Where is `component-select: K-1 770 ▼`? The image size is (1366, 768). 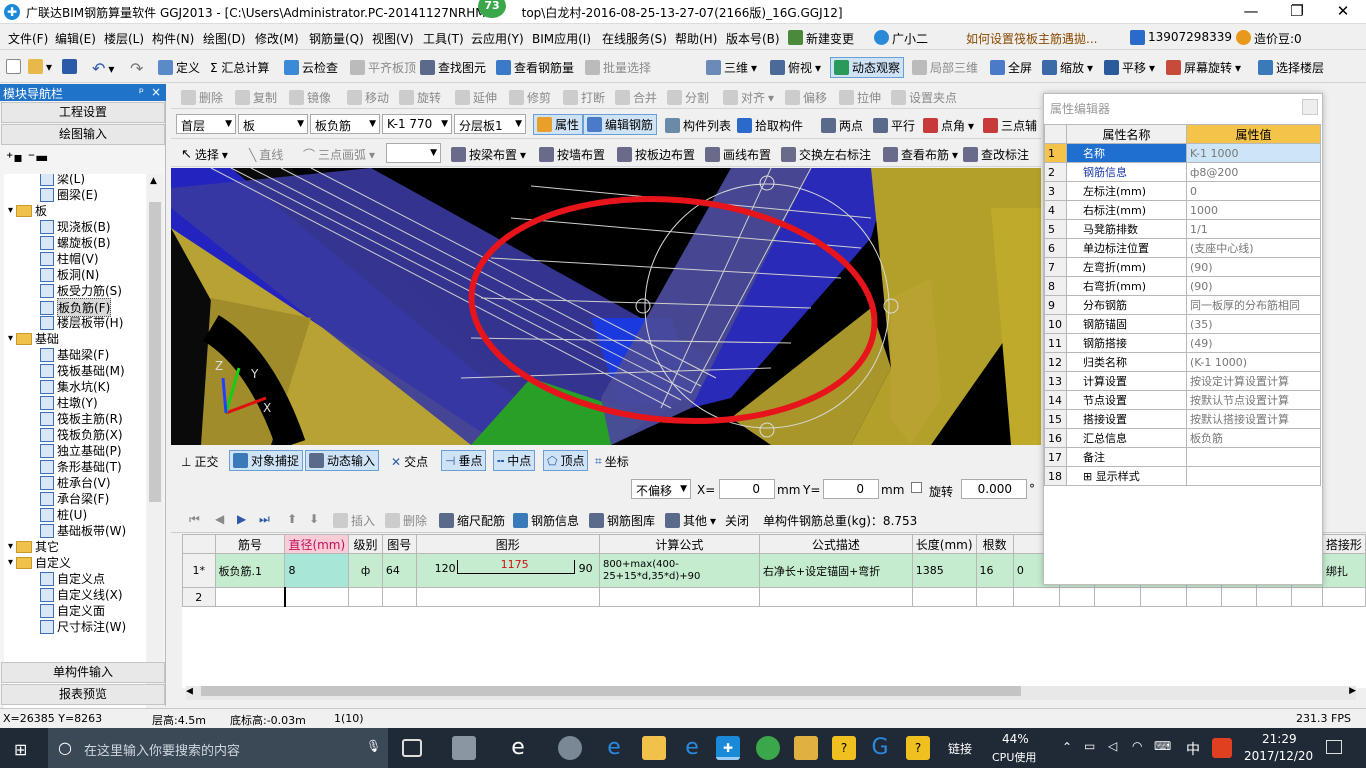
component-select: K-1 770 ▼ is located at coordinates (417, 124).